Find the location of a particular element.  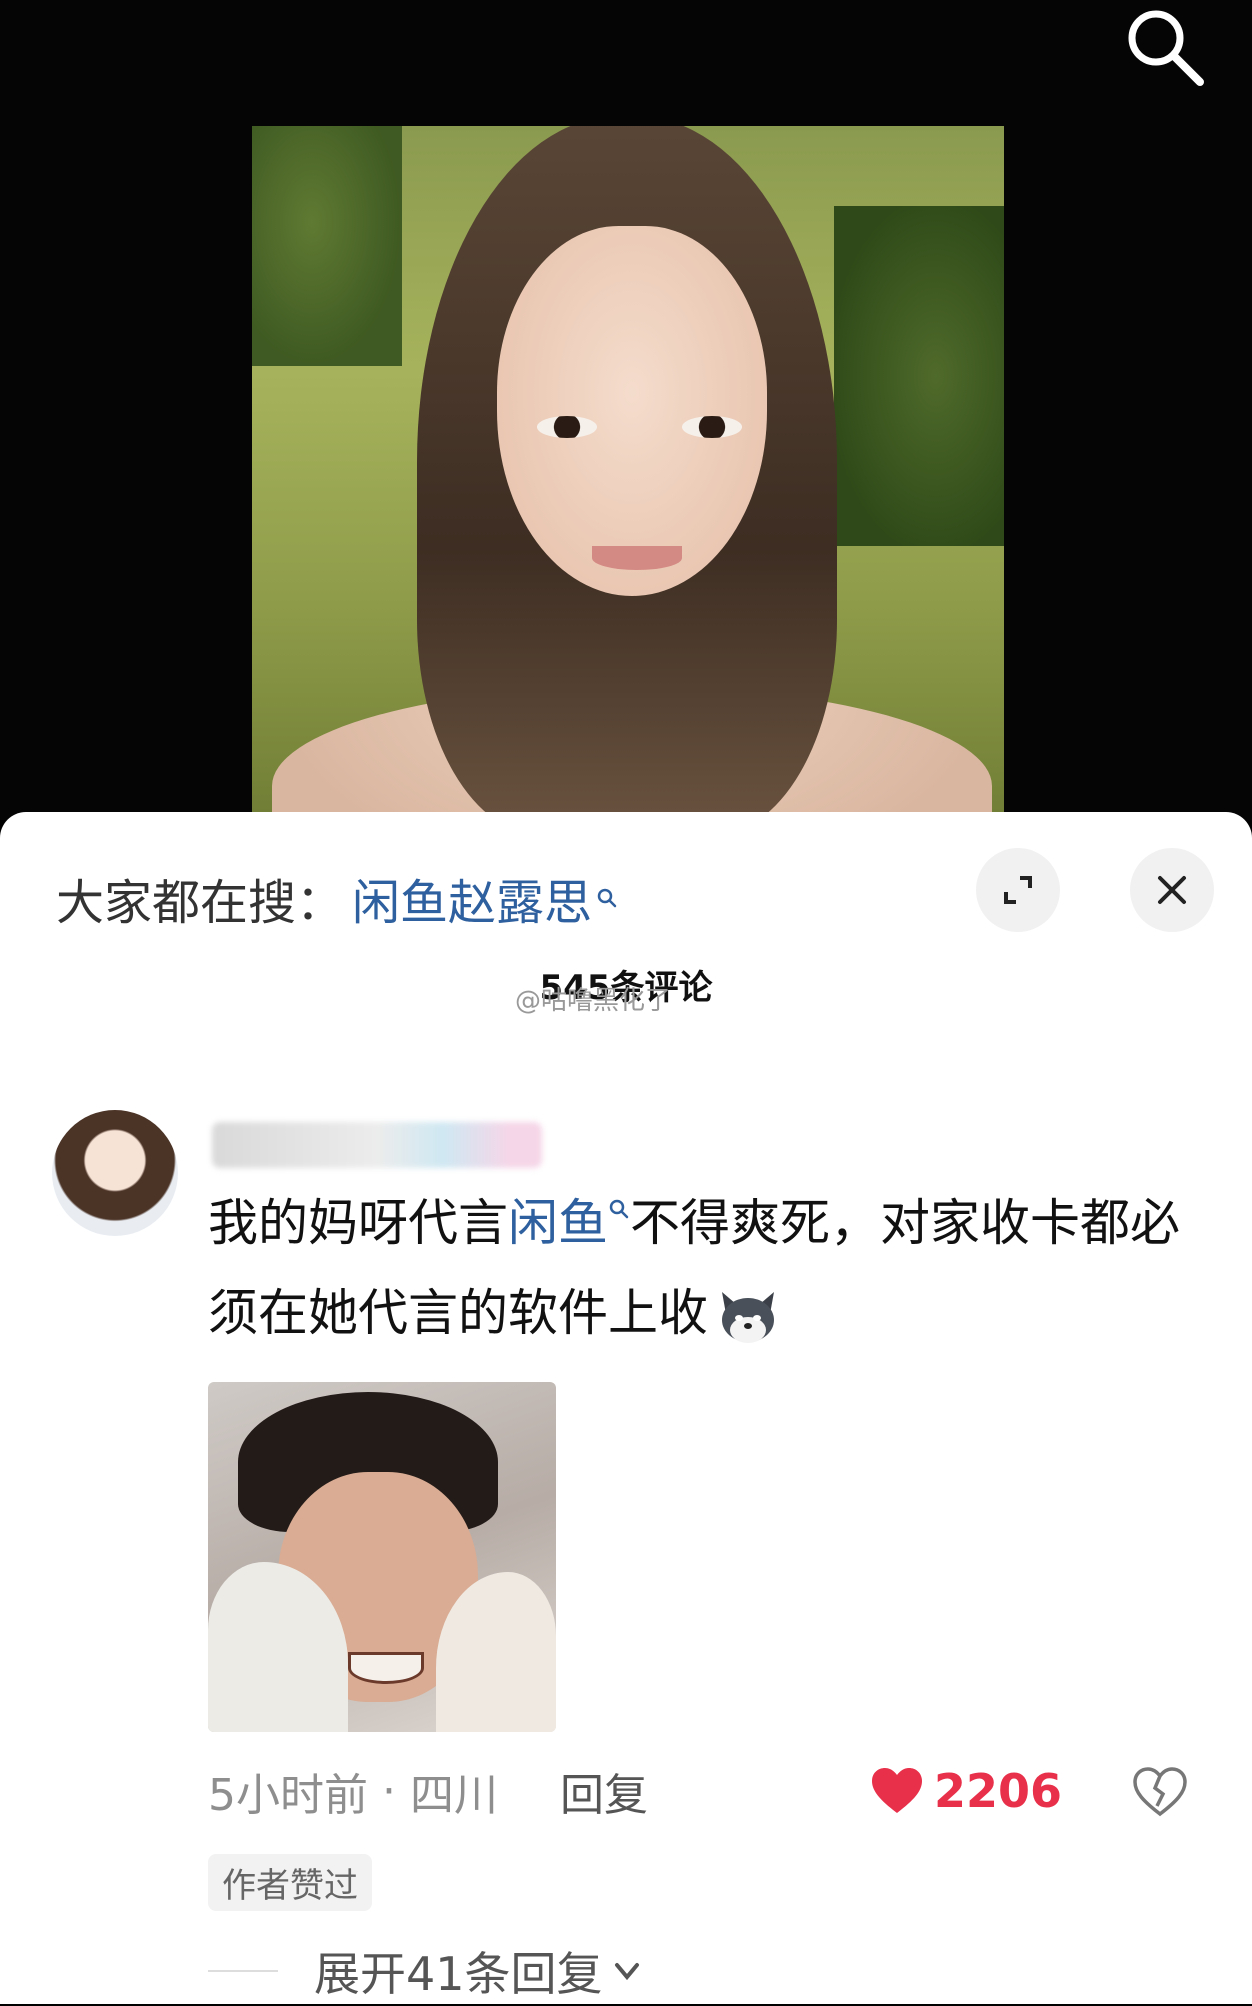

comment-search-link: 闲鱼 is located at coordinates (558, 1223).